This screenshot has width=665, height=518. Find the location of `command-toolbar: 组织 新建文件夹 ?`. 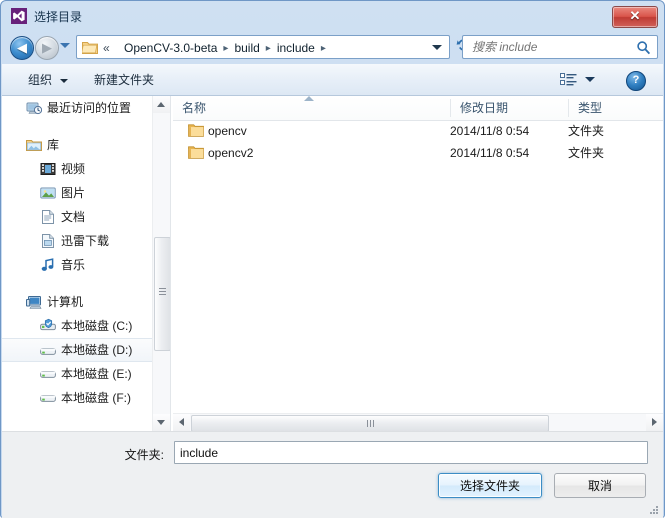

command-toolbar: 组织 新建文件夹 ? is located at coordinates (332, 80).